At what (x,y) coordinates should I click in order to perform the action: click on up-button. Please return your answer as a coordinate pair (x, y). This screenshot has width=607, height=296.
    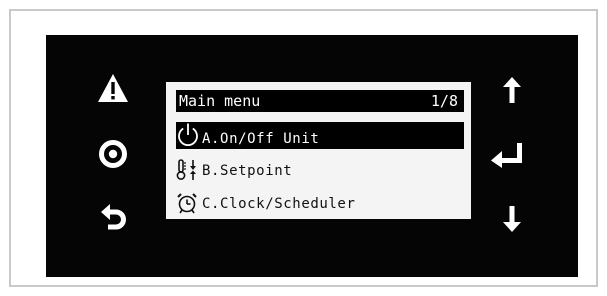
    Looking at the image, I should click on (512, 90).